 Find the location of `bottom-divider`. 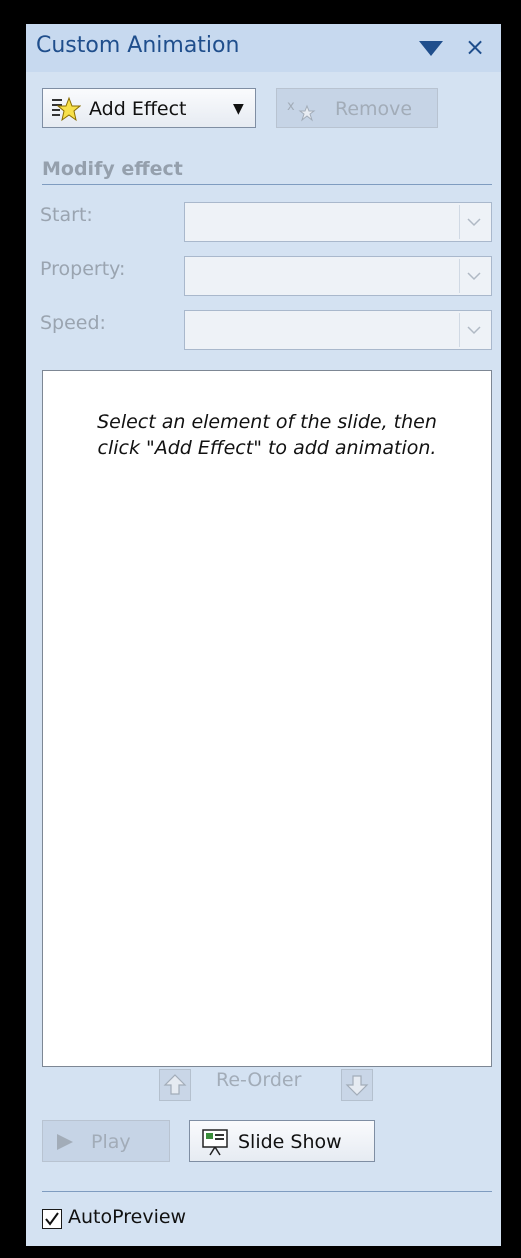

bottom-divider is located at coordinates (267, 1191).